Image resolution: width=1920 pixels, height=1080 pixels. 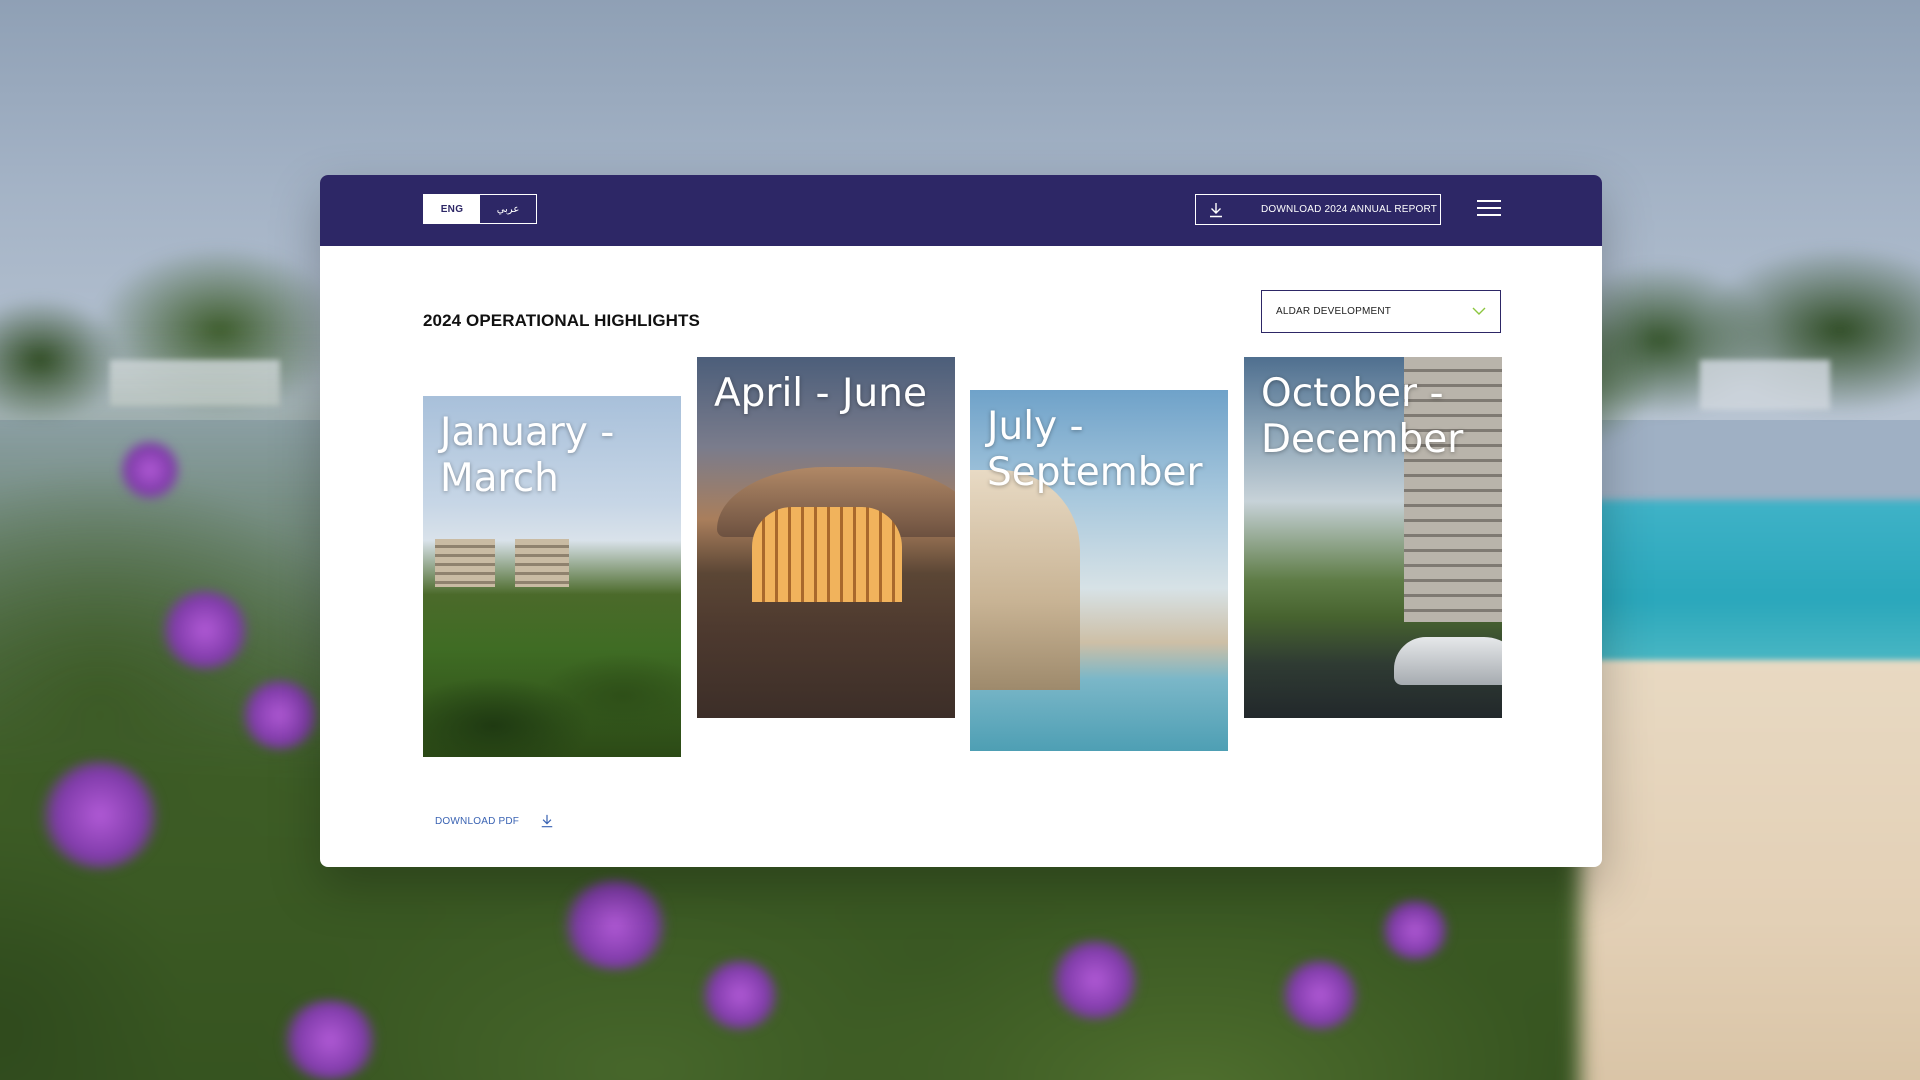 I want to click on background-building, so click(x=1765, y=385).